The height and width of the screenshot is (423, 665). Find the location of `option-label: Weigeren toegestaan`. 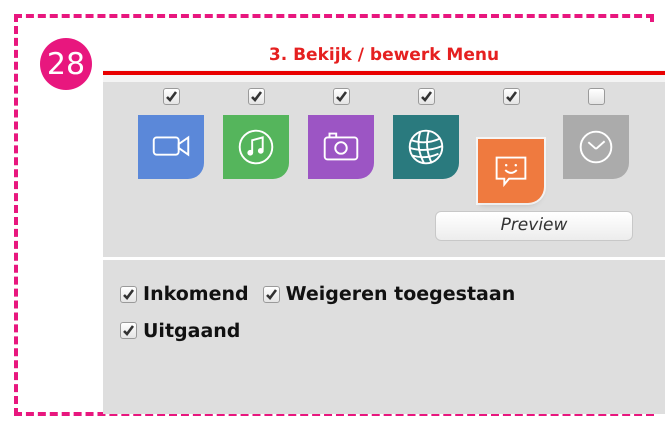

option-label: Weigeren toegestaan is located at coordinates (401, 294).